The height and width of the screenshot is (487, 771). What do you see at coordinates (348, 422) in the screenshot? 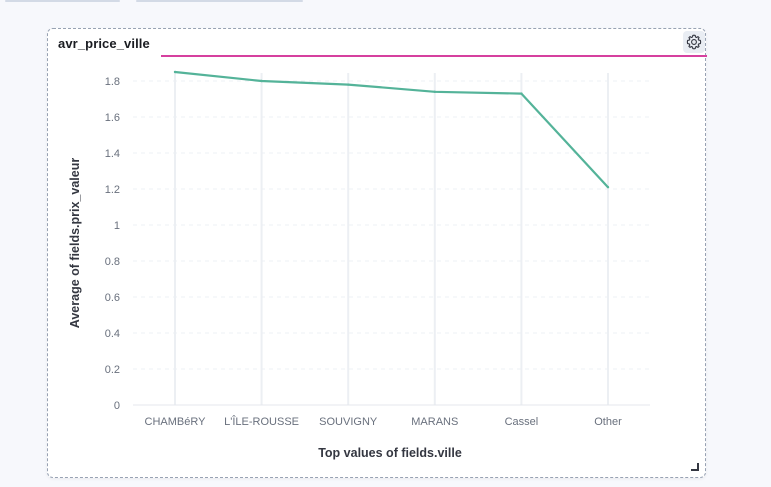
I see `x-tick-label: SOUVIGNY` at bounding box center [348, 422].